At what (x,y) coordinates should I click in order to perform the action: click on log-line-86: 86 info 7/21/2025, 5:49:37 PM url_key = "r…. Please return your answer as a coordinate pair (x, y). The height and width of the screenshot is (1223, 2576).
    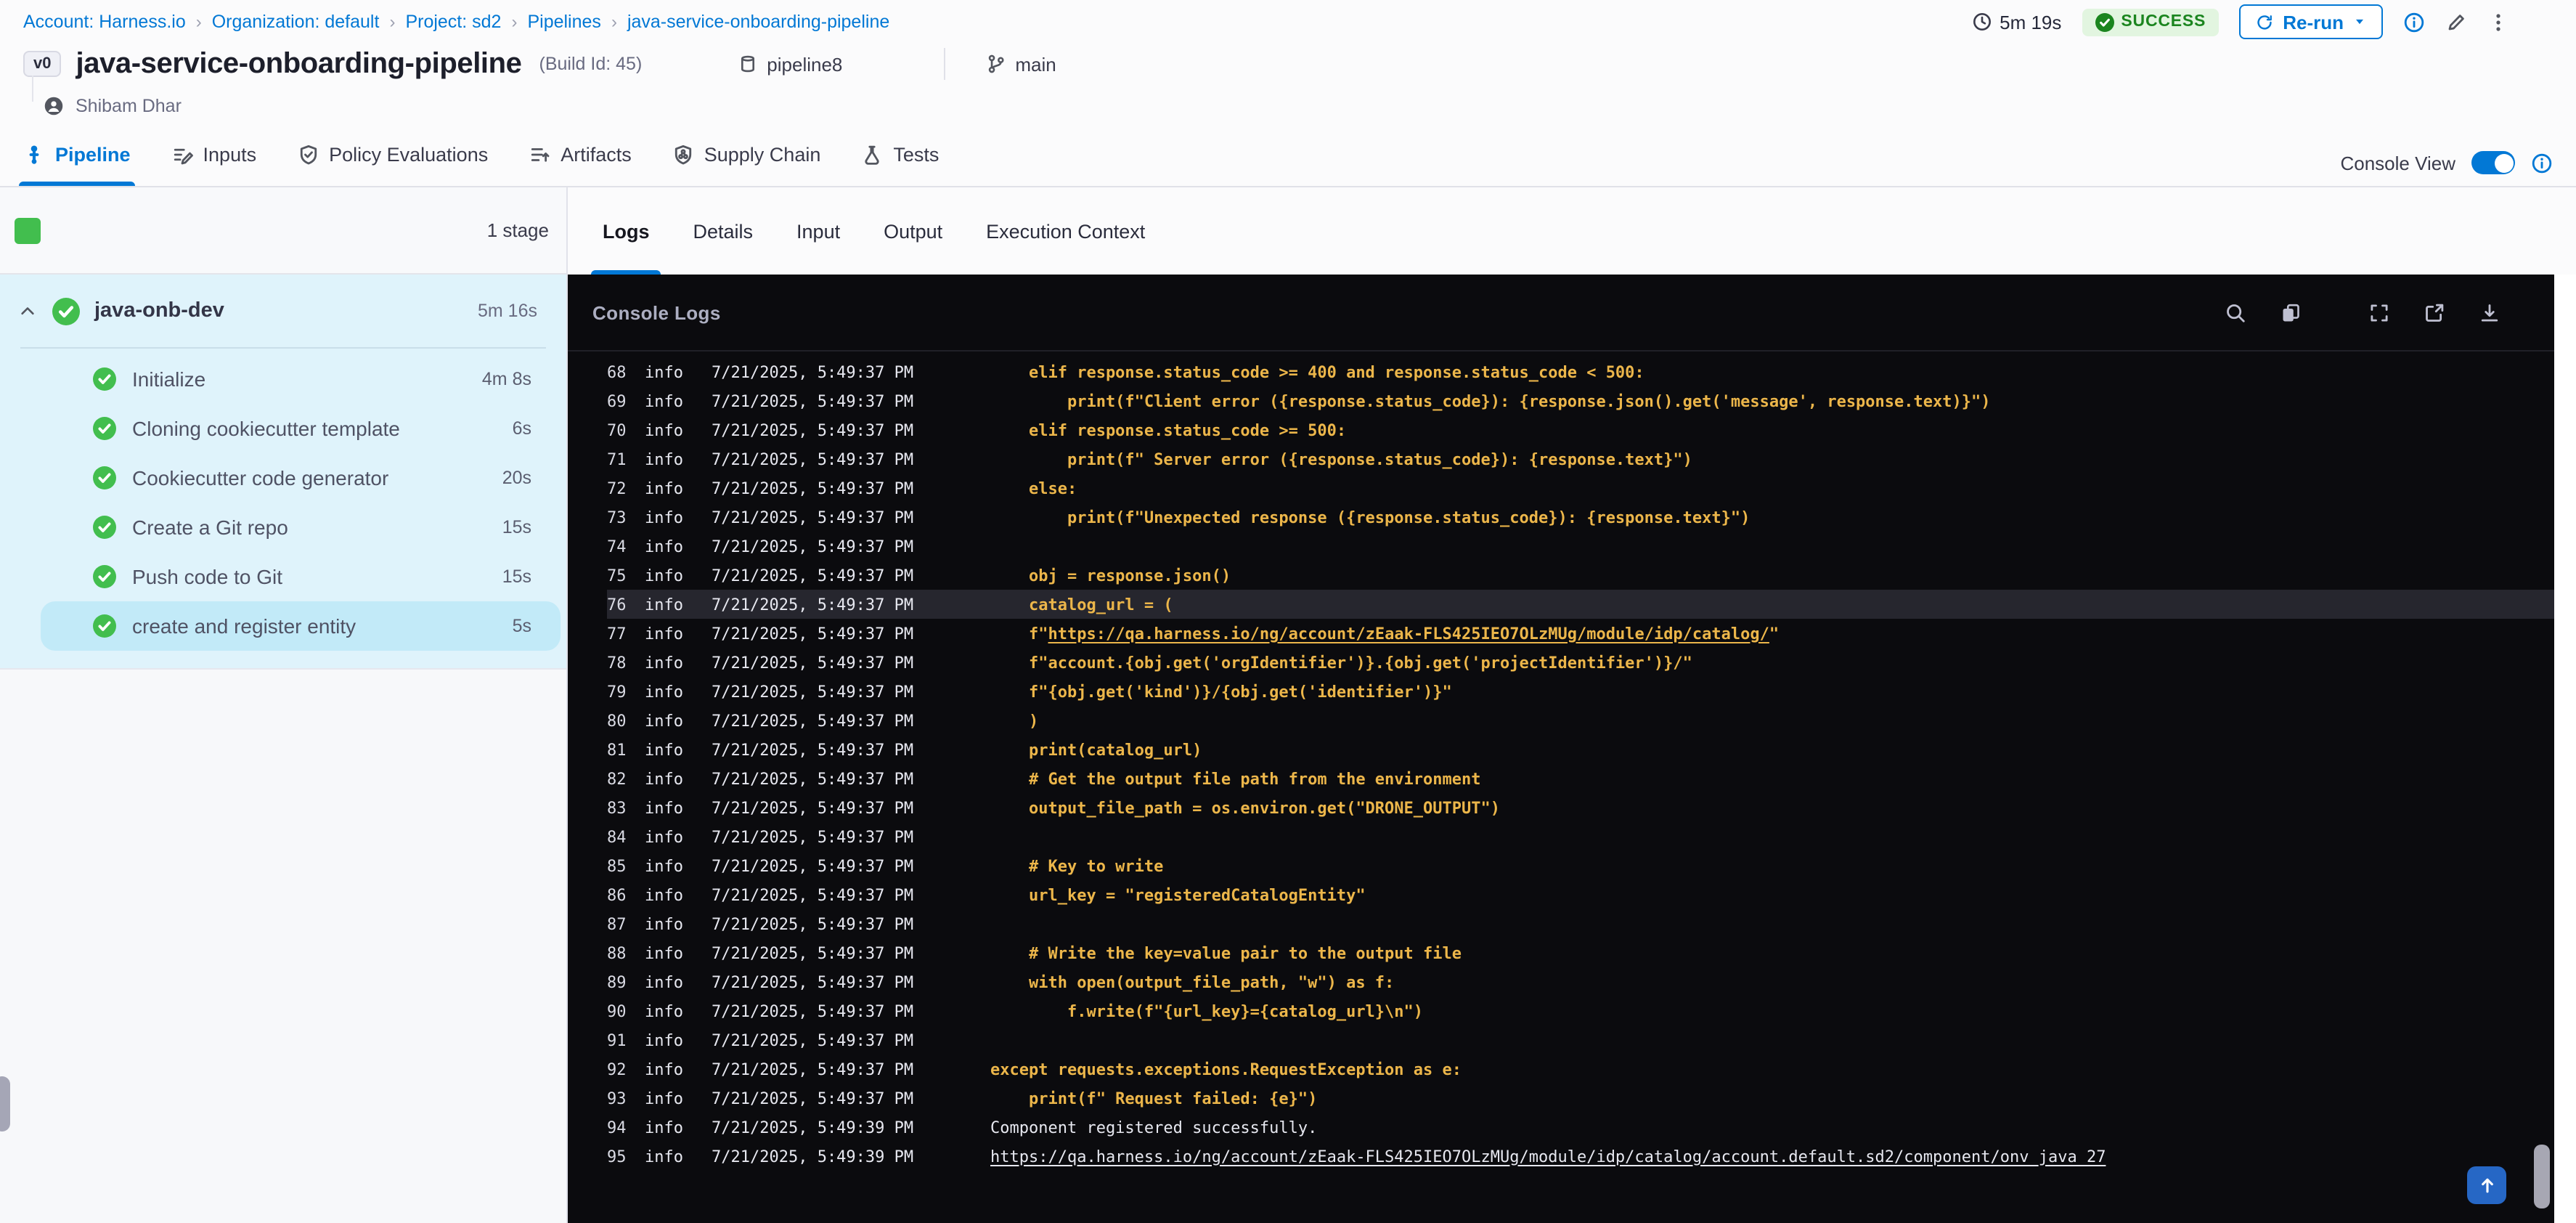
    Looking at the image, I should click on (1591, 894).